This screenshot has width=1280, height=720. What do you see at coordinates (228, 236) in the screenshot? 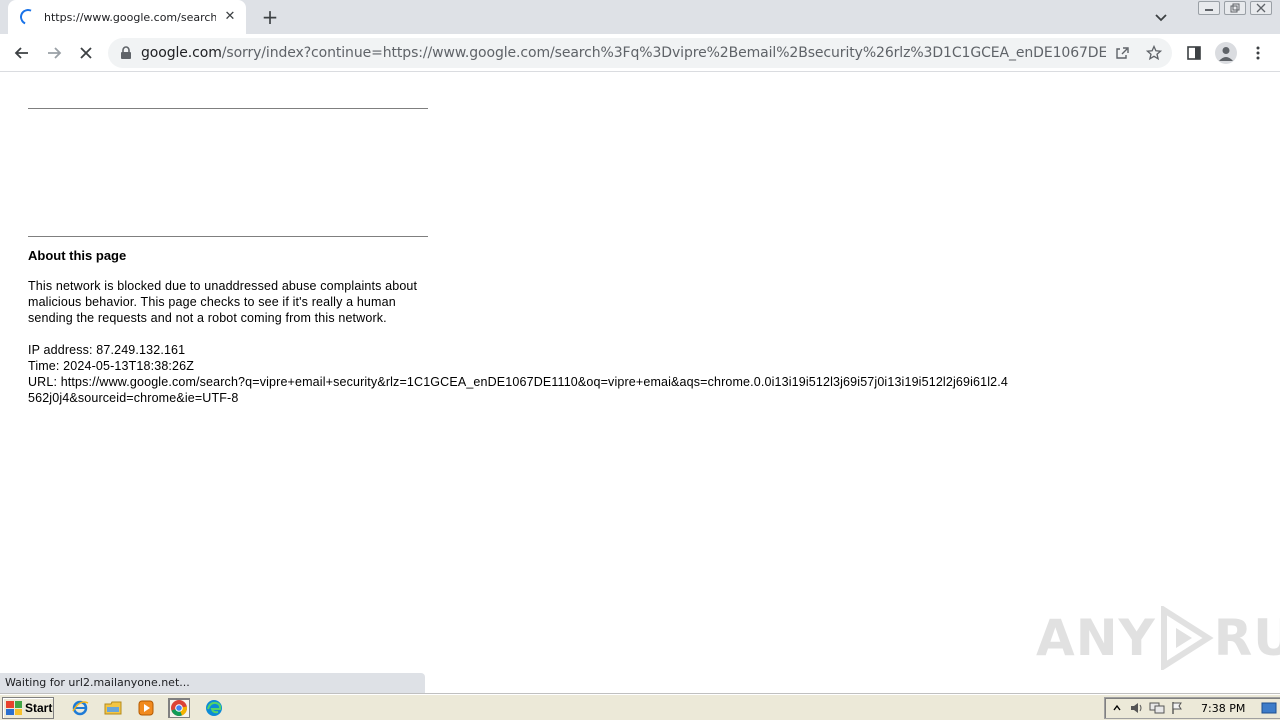
I see `divider` at bounding box center [228, 236].